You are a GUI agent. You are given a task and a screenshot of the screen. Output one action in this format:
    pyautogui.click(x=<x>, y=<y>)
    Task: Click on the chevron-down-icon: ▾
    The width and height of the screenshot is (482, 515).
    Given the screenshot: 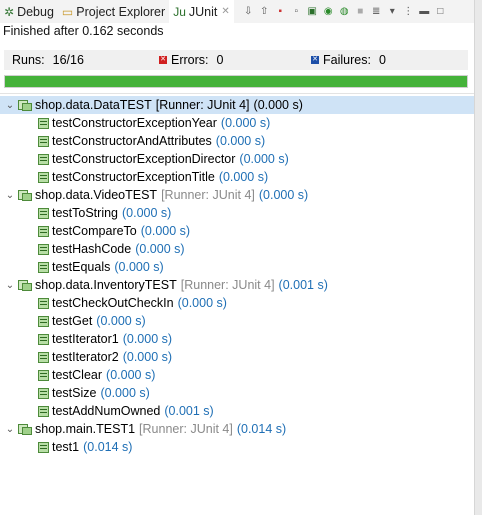 What is the action you would take?
    pyautogui.click(x=392, y=11)
    